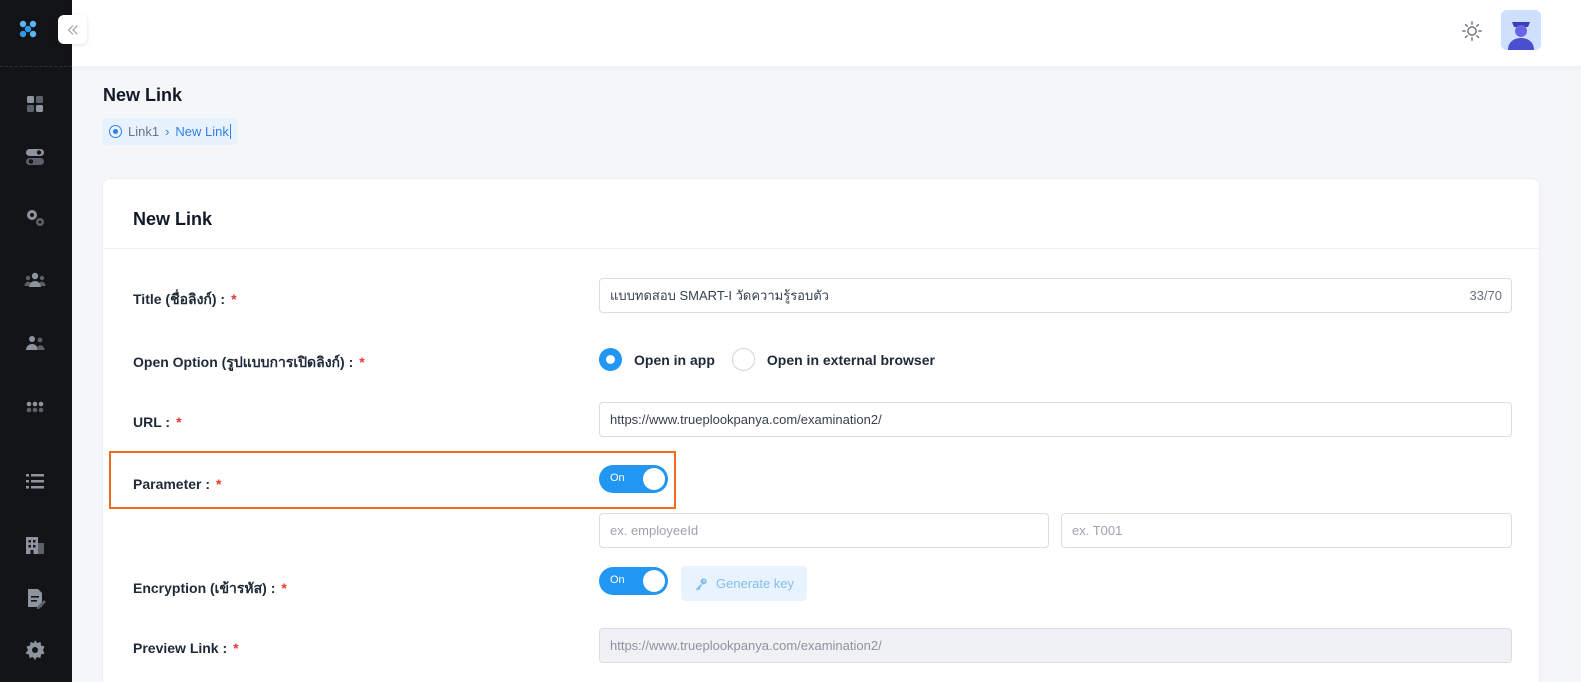 The image size is (1581, 682). I want to click on double-chevron-left-icon, so click(72, 29).